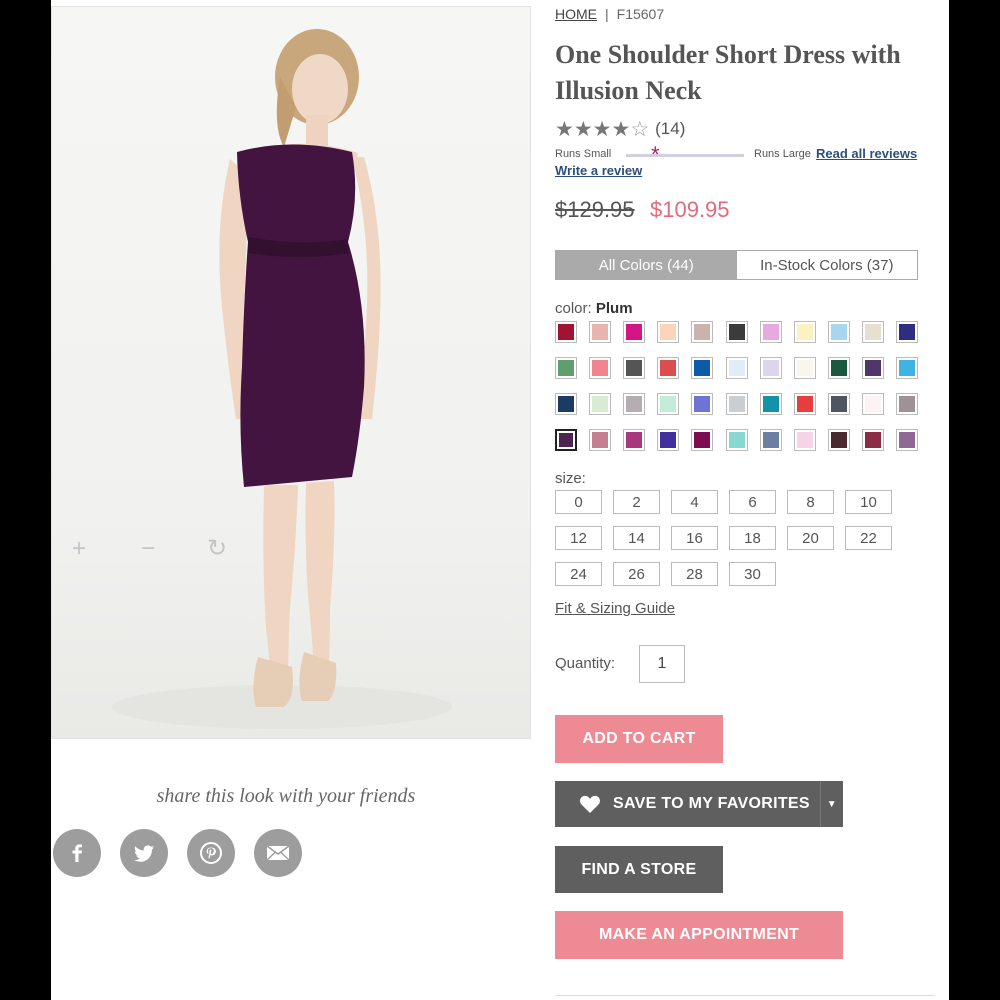 The width and height of the screenshot is (1000, 1000). What do you see at coordinates (77, 853) in the screenshot?
I see `facebook-icon` at bounding box center [77, 853].